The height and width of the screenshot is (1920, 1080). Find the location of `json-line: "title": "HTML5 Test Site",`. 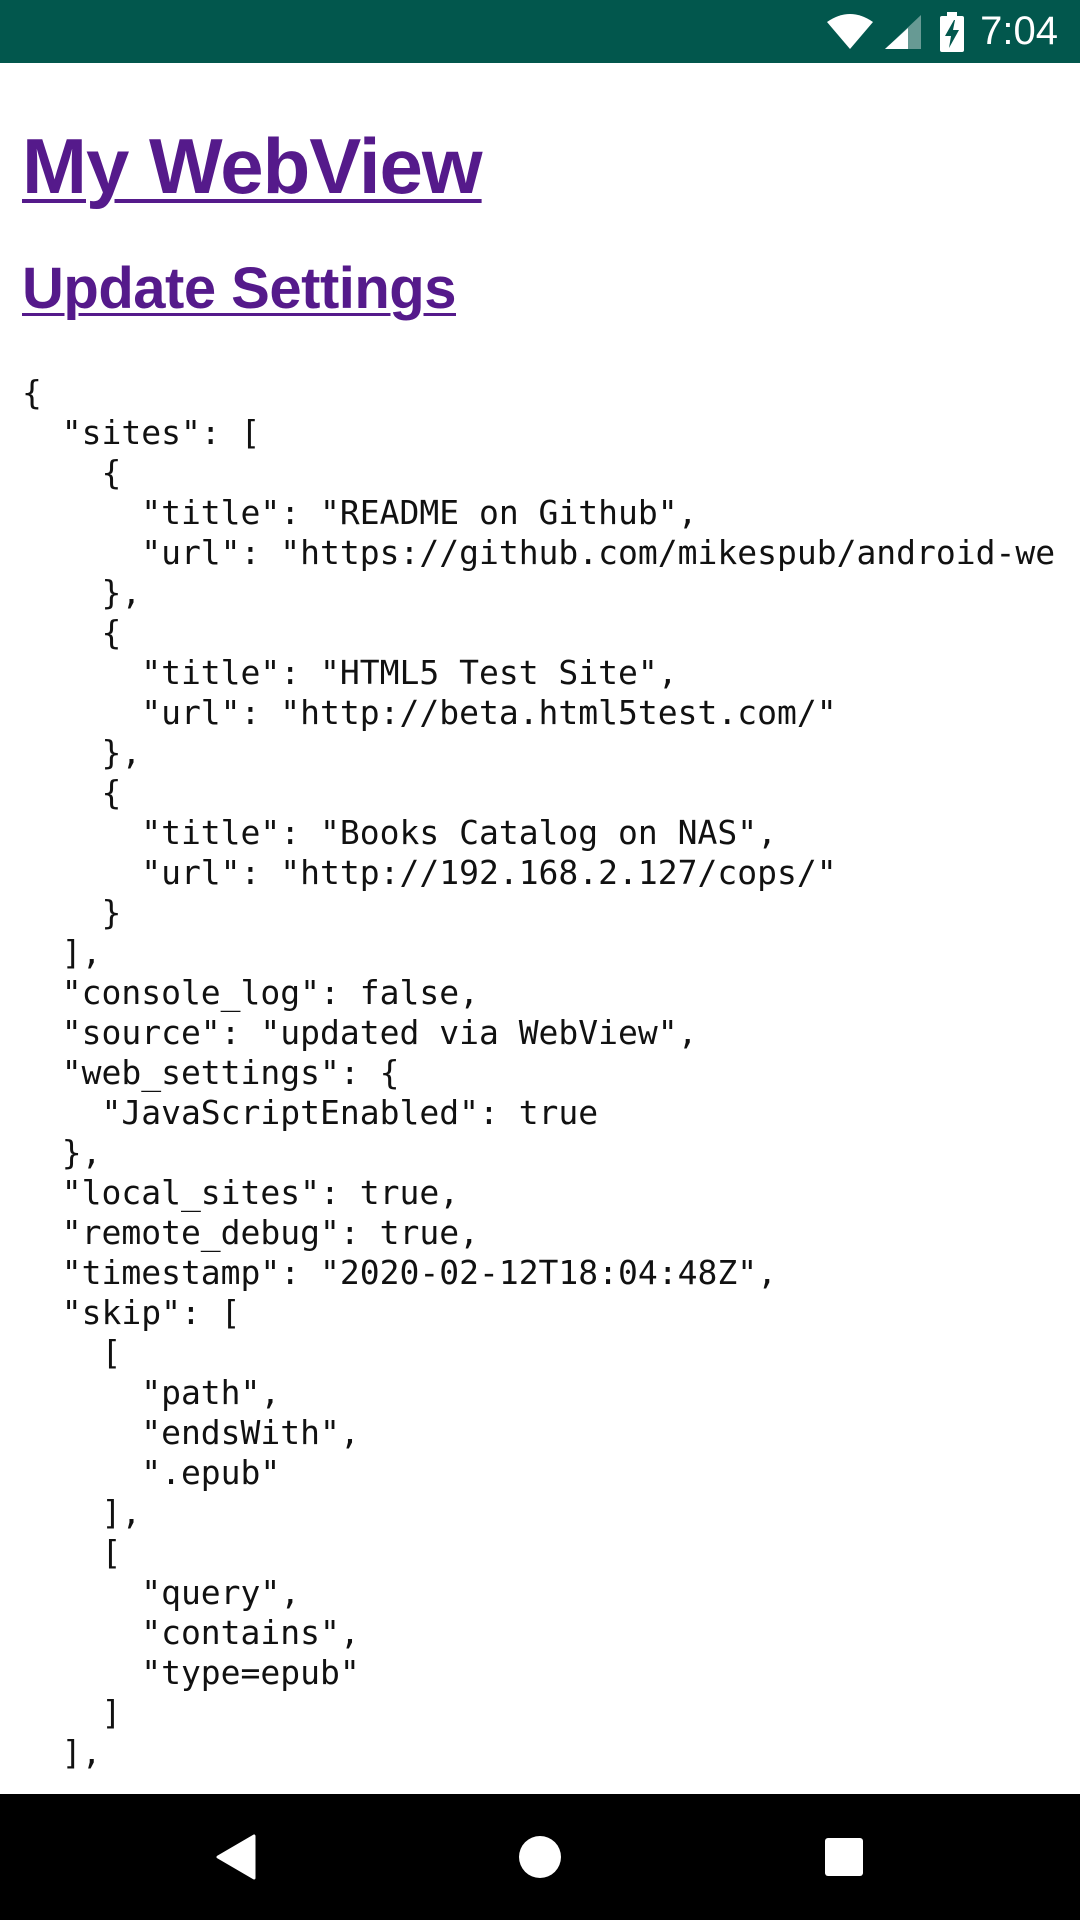

json-line: "title": "HTML5 Test Site", is located at coordinates (350, 672).